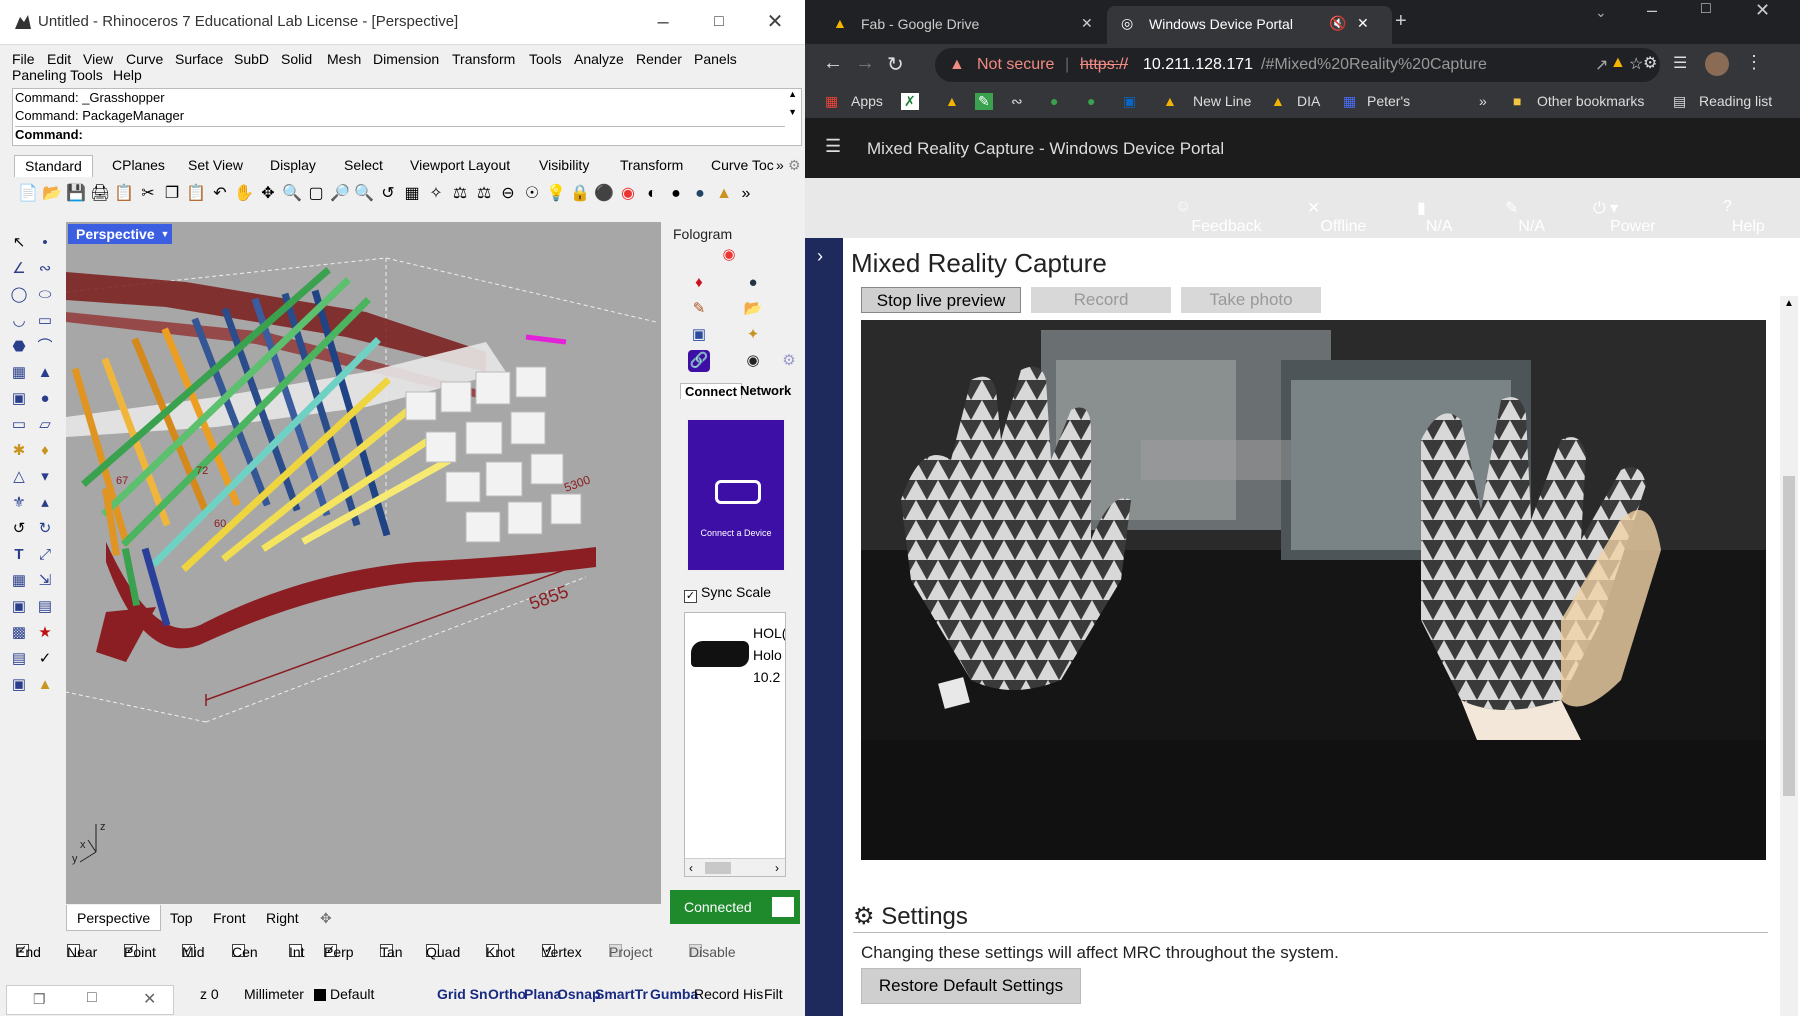  Describe the element at coordinates (274, 994) in the screenshot. I see `units: Millimeter` at that location.